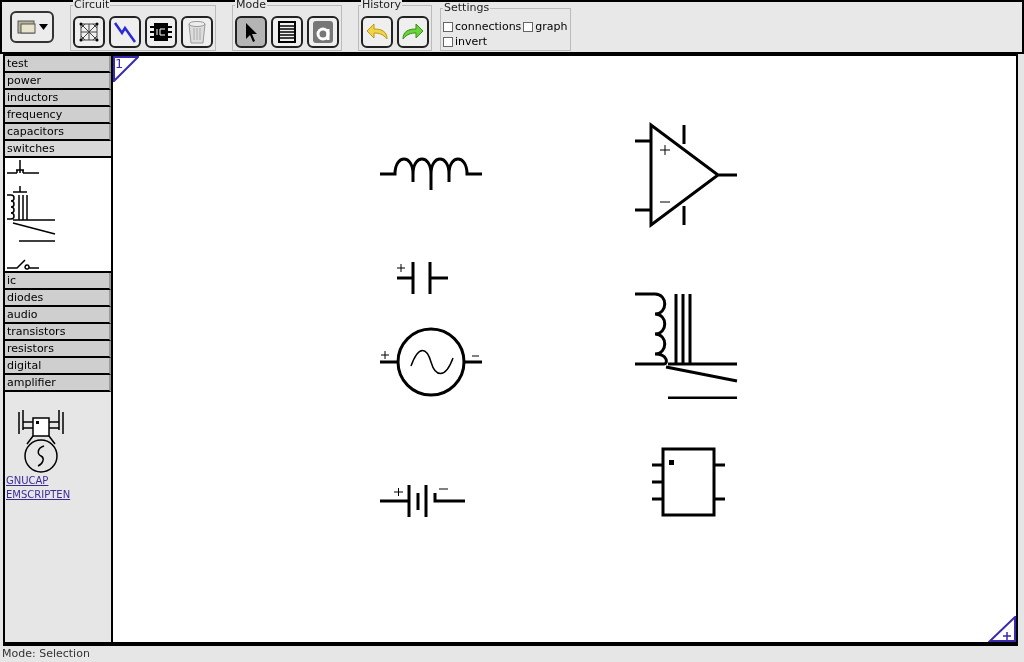 This screenshot has height=662, width=1024. I want to click on switch-symbols-drawing, so click(31, 214).